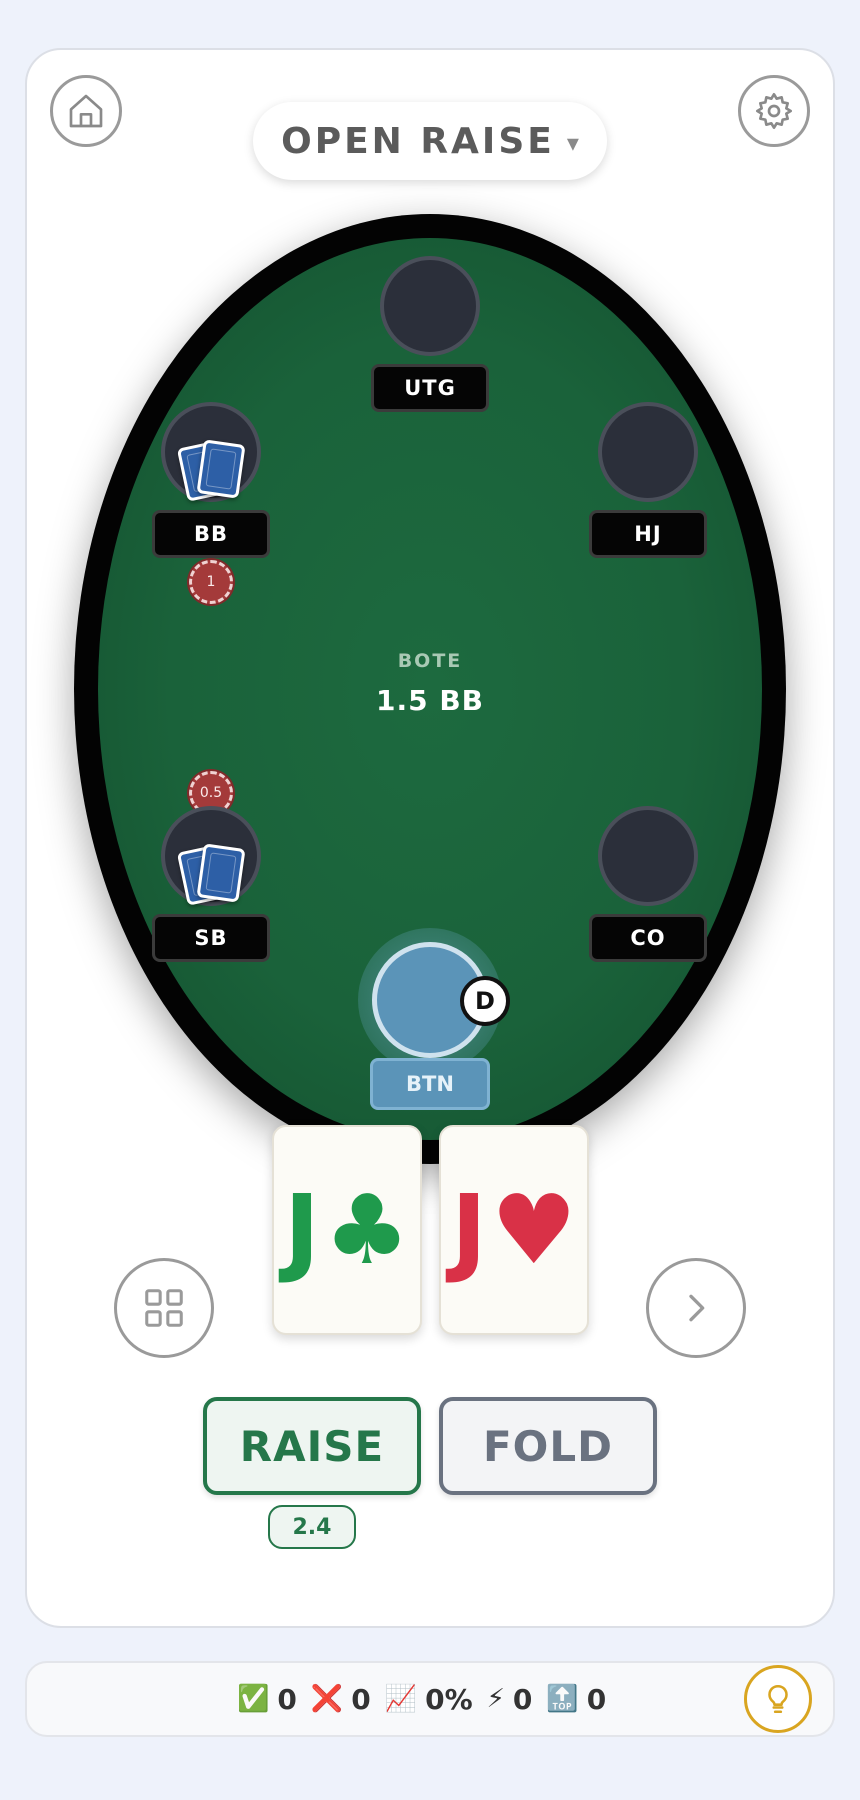  I want to click on hole-card-2: J ♥, so click(514, 1230).